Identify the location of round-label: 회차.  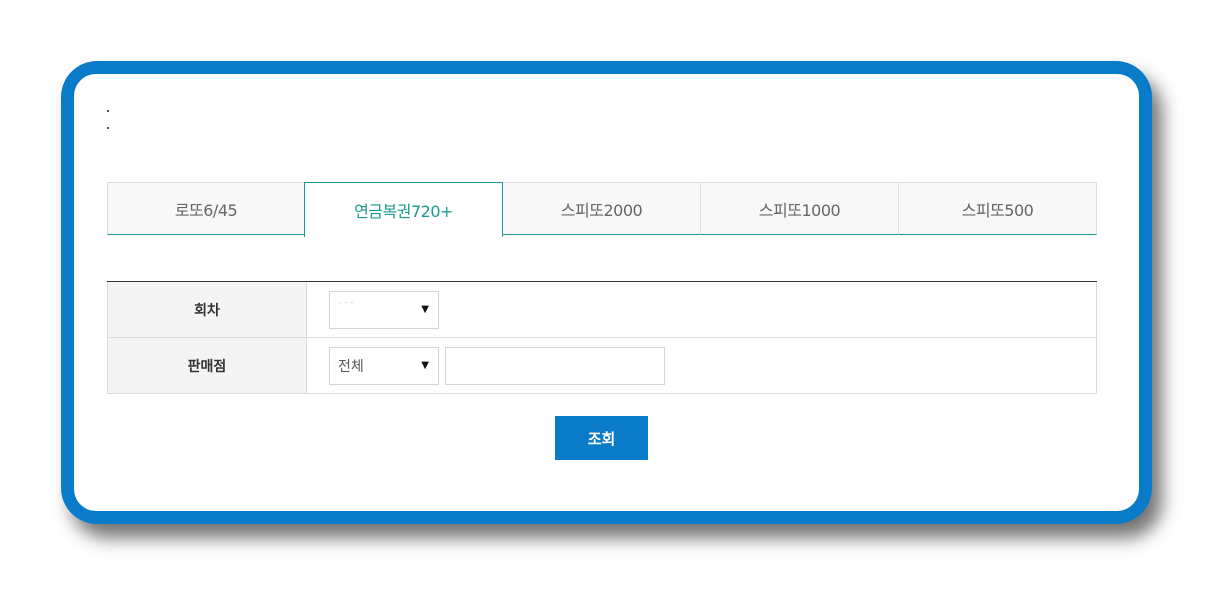
(207, 309).